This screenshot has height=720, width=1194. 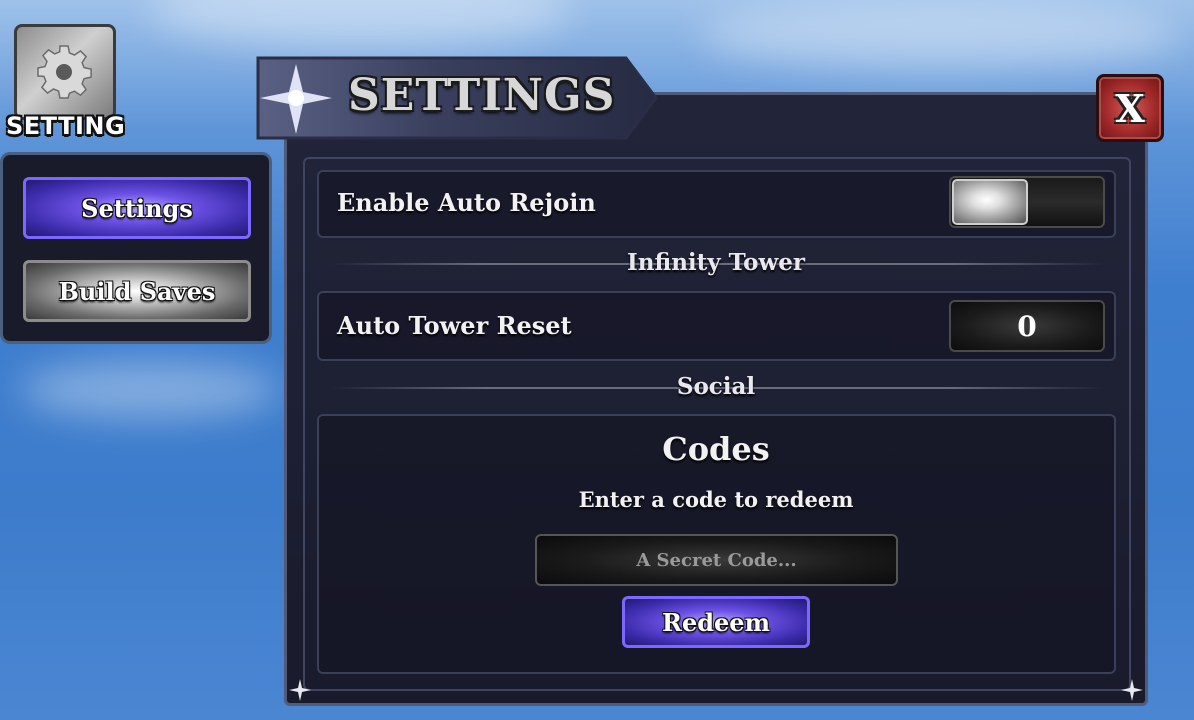 What do you see at coordinates (716, 449) in the screenshot?
I see `codes-title: Codes` at bounding box center [716, 449].